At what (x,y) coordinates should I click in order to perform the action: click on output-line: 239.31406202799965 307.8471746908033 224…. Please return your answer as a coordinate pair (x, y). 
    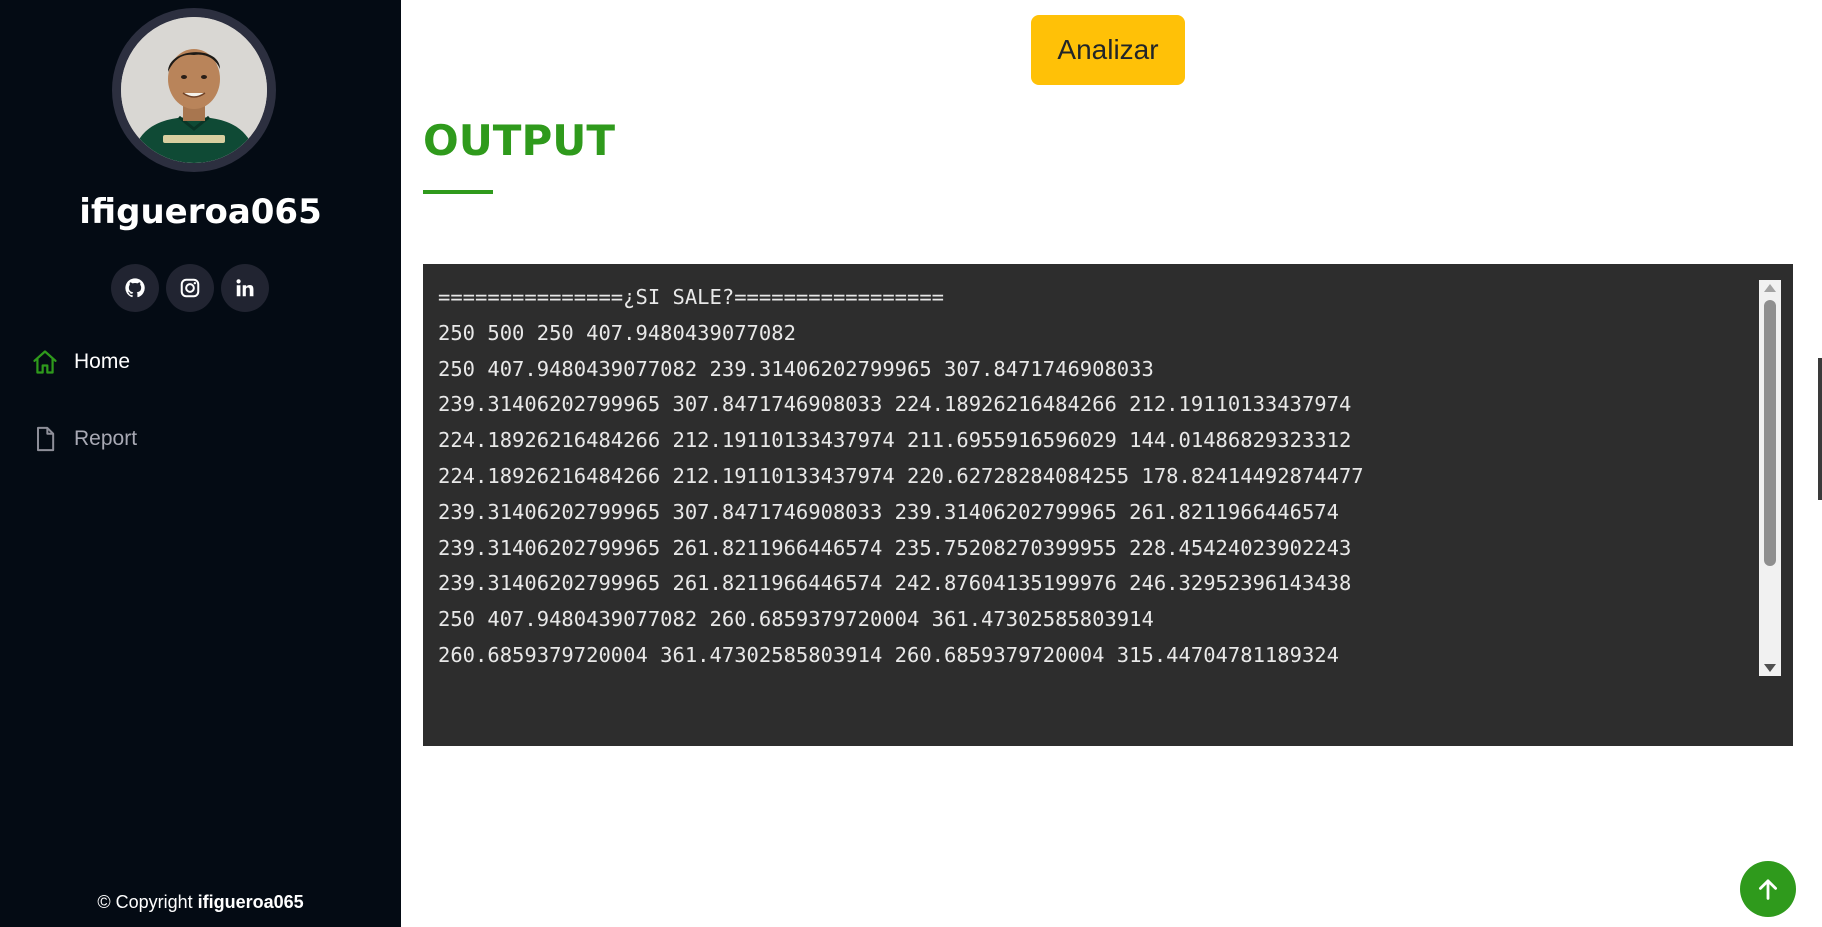
    Looking at the image, I should click on (895, 404).